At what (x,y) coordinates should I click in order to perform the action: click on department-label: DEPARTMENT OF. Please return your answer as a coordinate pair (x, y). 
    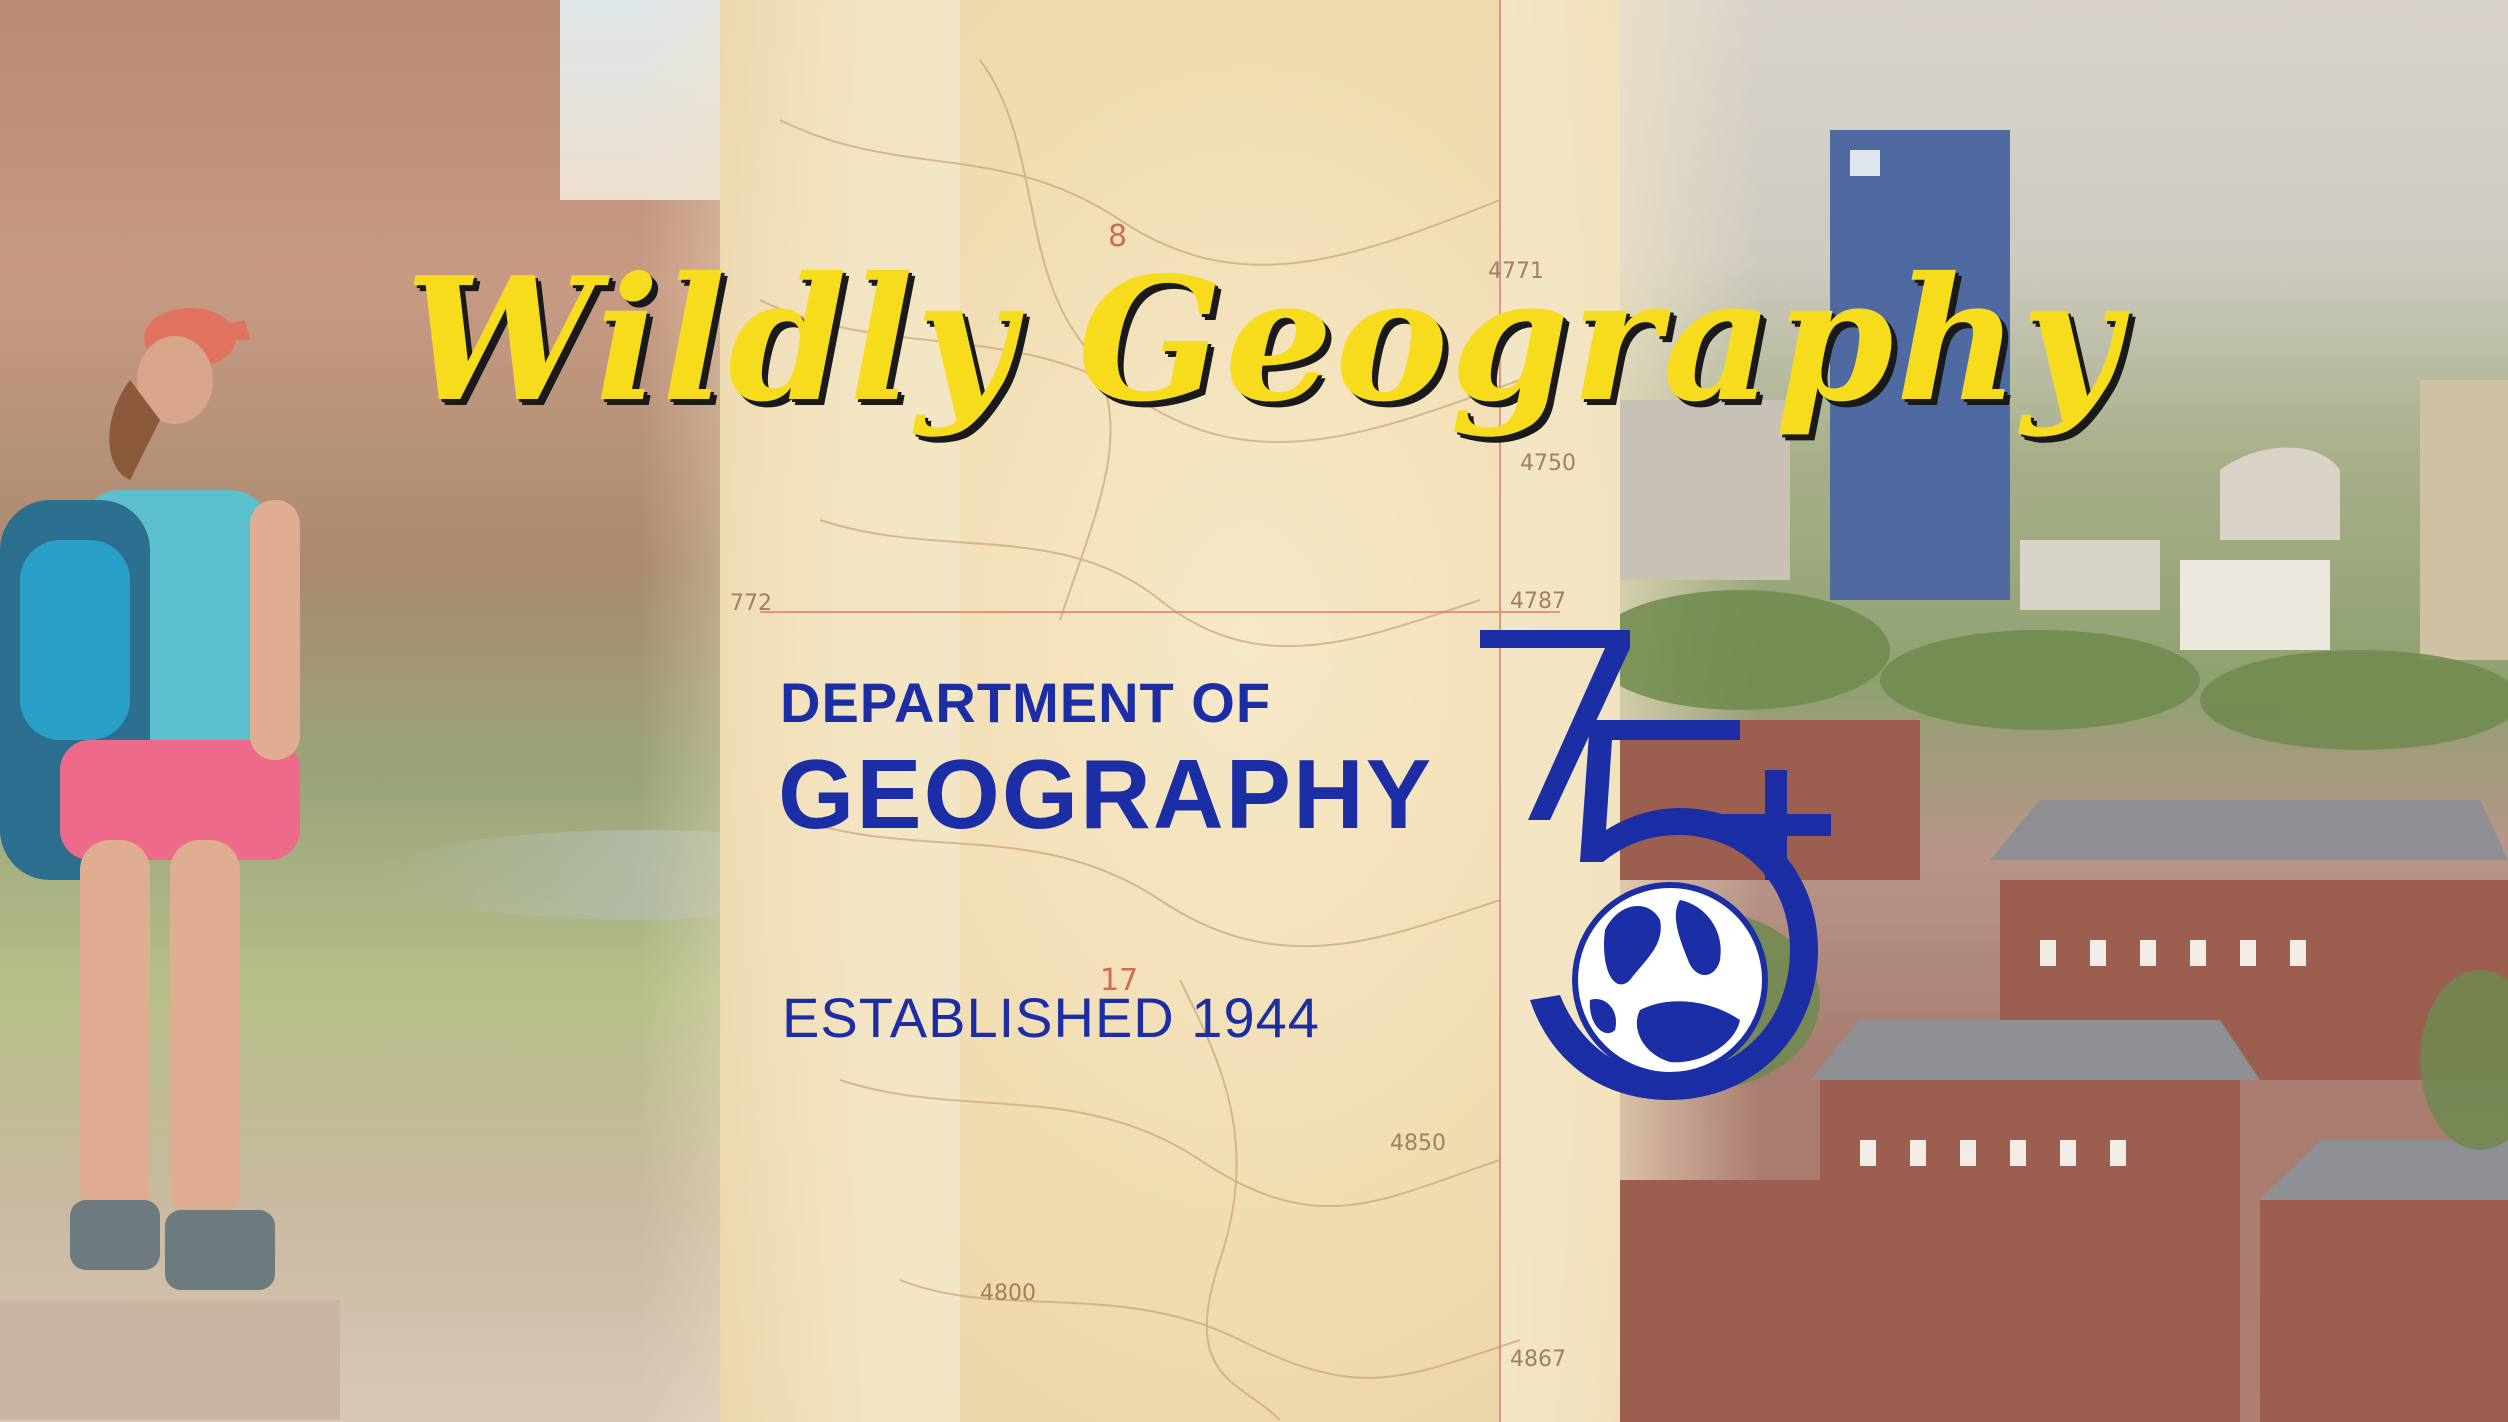
    Looking at the image, I should click on (1026, 702).